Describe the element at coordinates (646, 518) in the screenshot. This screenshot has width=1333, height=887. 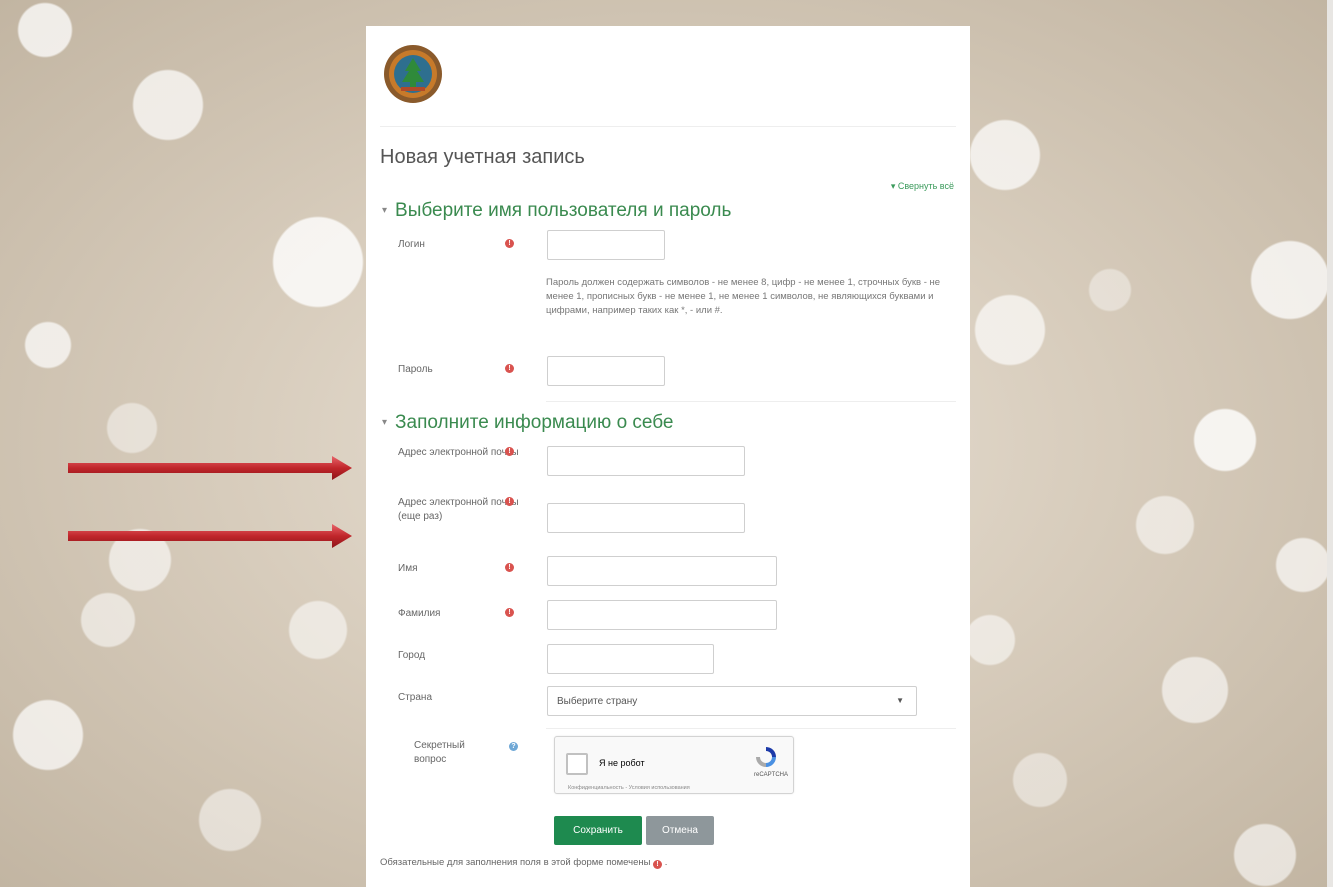
I see `email-repeat-input` at that location.